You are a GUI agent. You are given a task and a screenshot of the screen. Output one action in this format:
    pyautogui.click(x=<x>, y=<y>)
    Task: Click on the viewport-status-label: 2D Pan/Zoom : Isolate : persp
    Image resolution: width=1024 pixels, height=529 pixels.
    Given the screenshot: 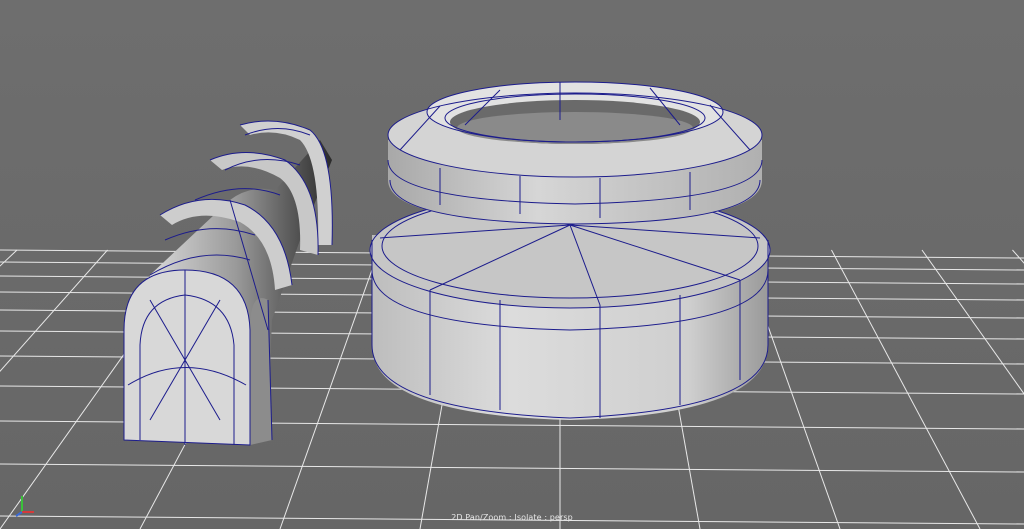 What is the action you would take?
    pyautogui.click(x=512, y=517)
    